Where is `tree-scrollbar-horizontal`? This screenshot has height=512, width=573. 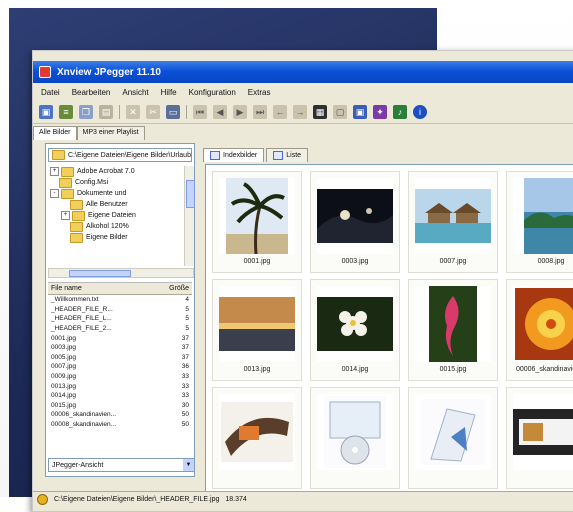
tree-scrollbar-horizontal is located at coordinates (121, 273).